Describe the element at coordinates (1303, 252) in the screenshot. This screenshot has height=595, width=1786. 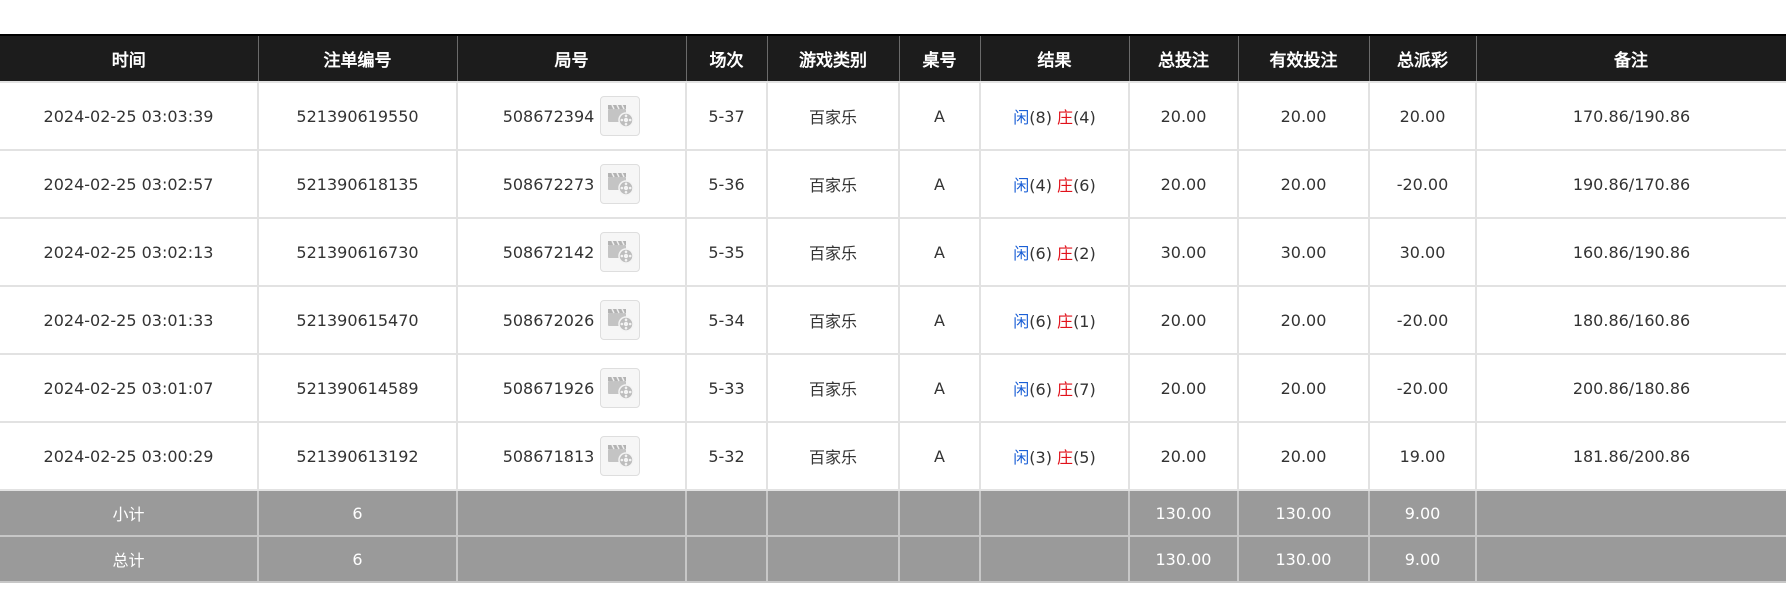
I see `cell-valid-bet: 30.00` at that location.